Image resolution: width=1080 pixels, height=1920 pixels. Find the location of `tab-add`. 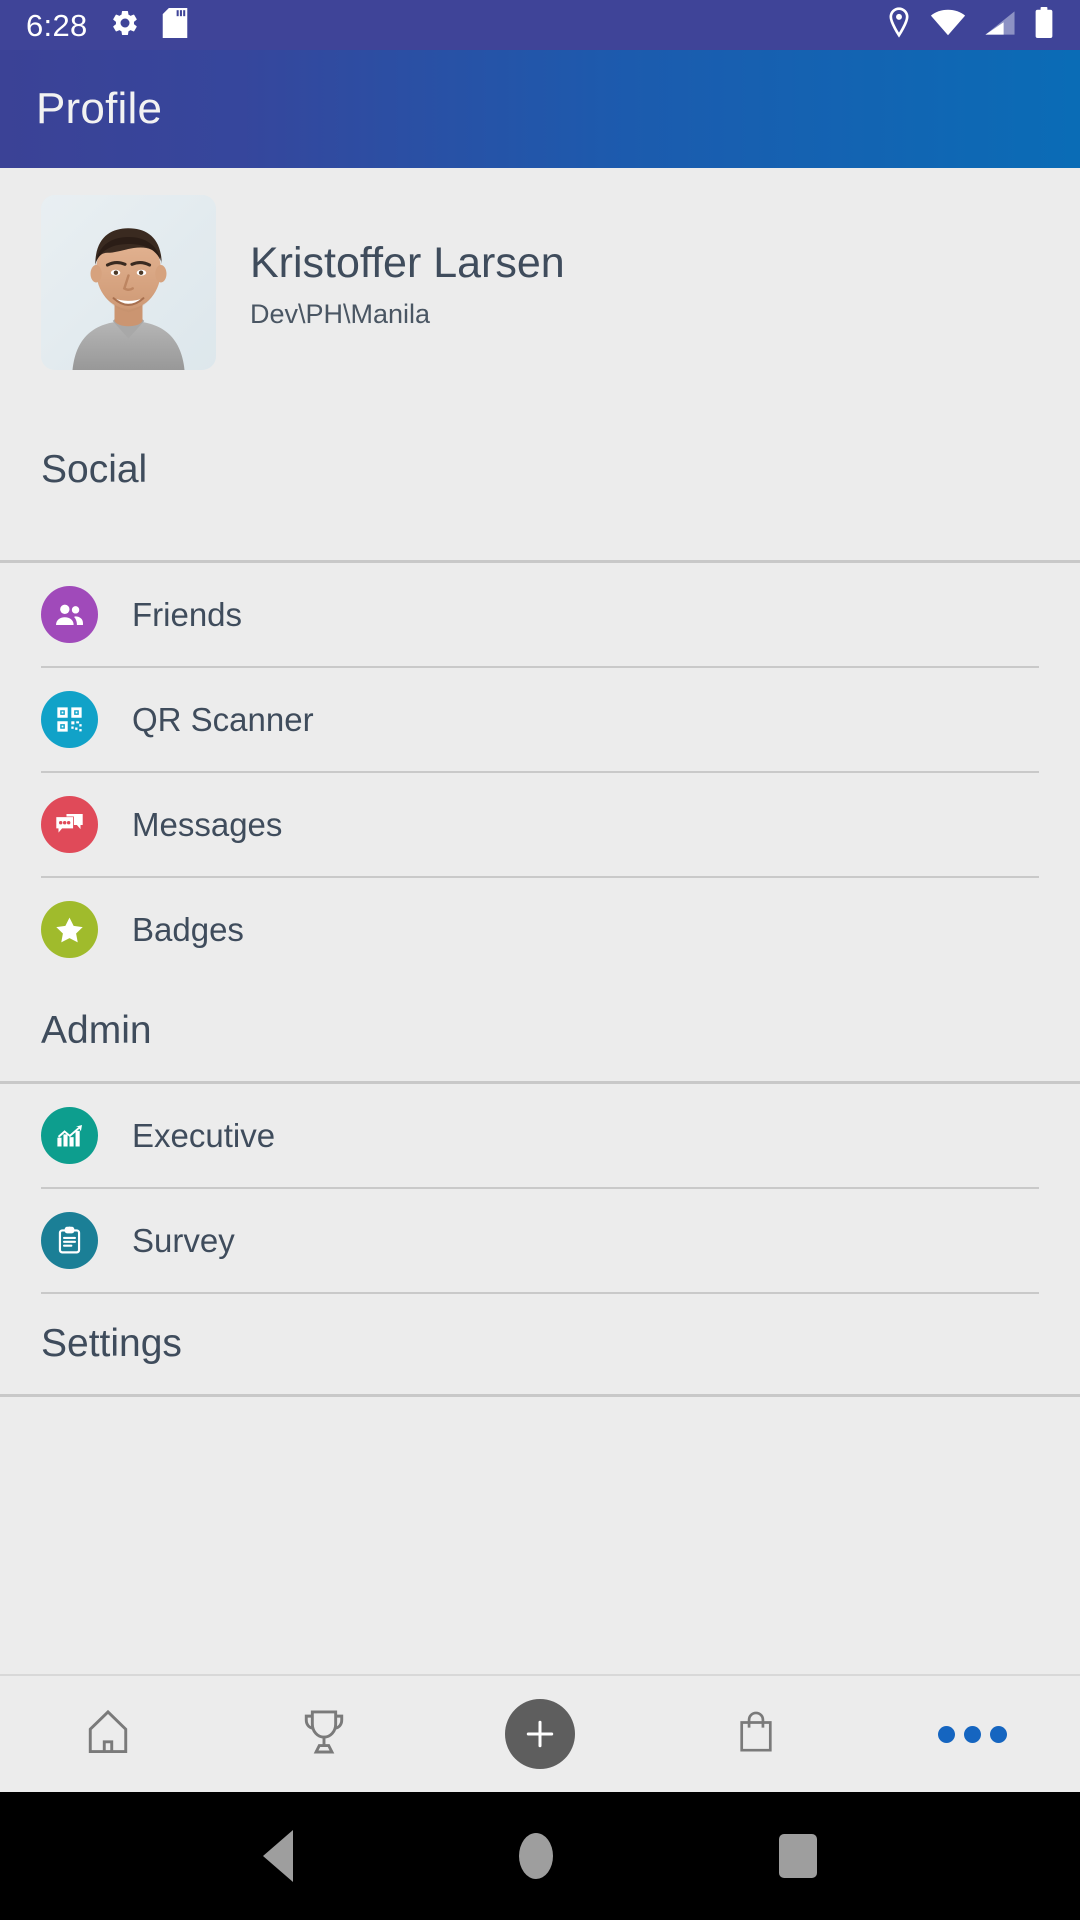

tab-add is located at coordinates (540, 1734).